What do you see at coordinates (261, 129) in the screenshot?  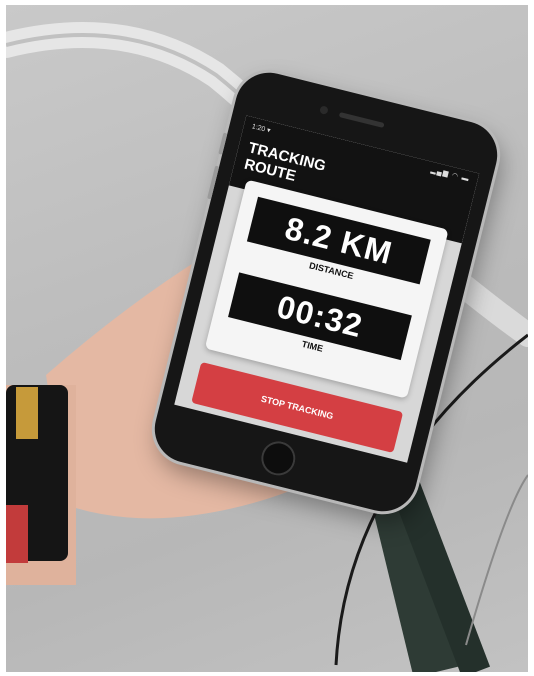 I see `status-time: 1:20 ▾` at bounding box center [261, 129].